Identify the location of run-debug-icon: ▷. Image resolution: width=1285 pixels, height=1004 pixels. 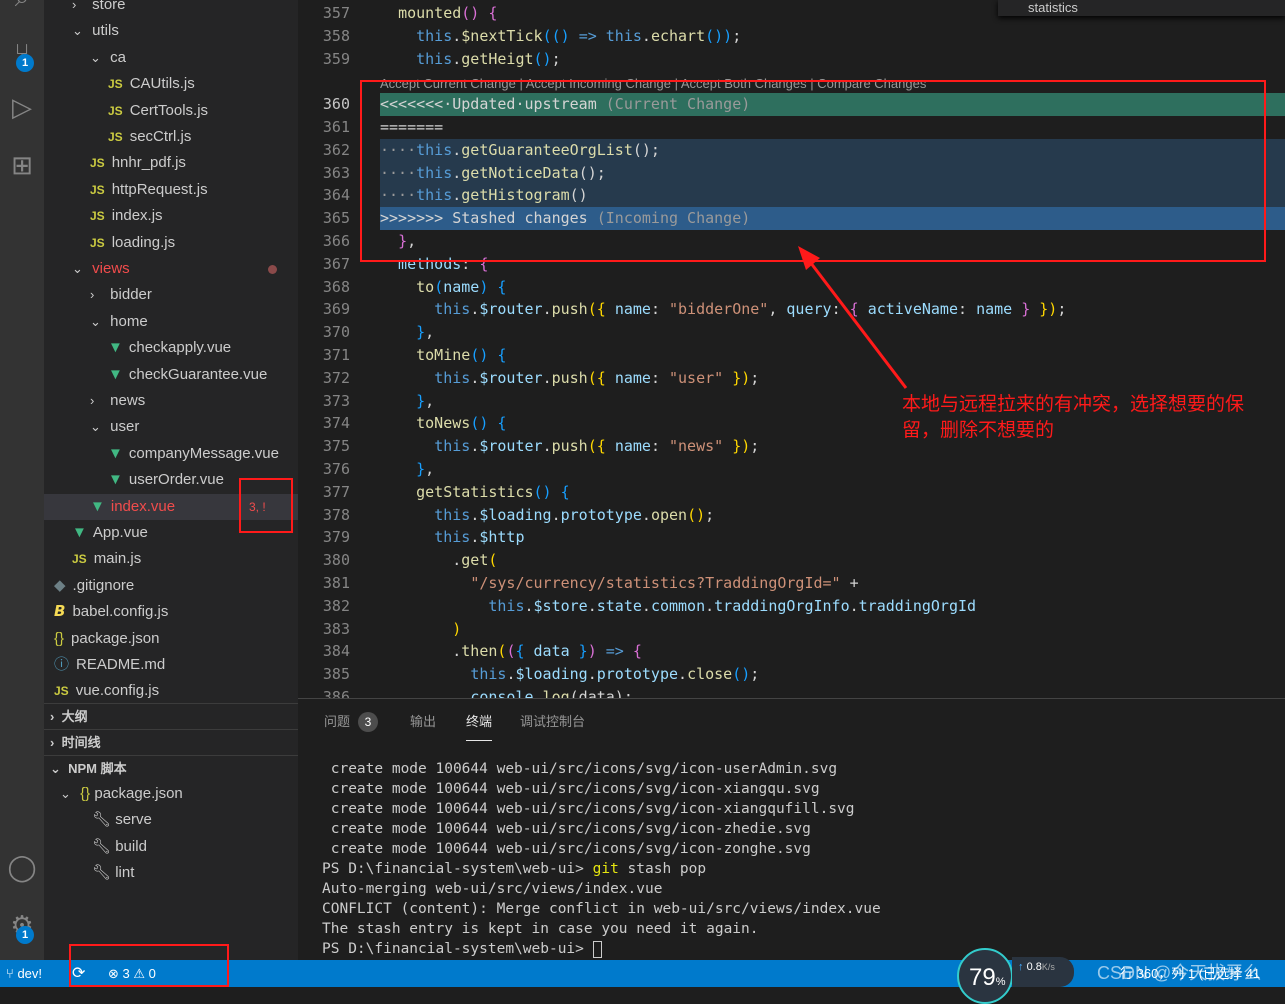
(22, 112).